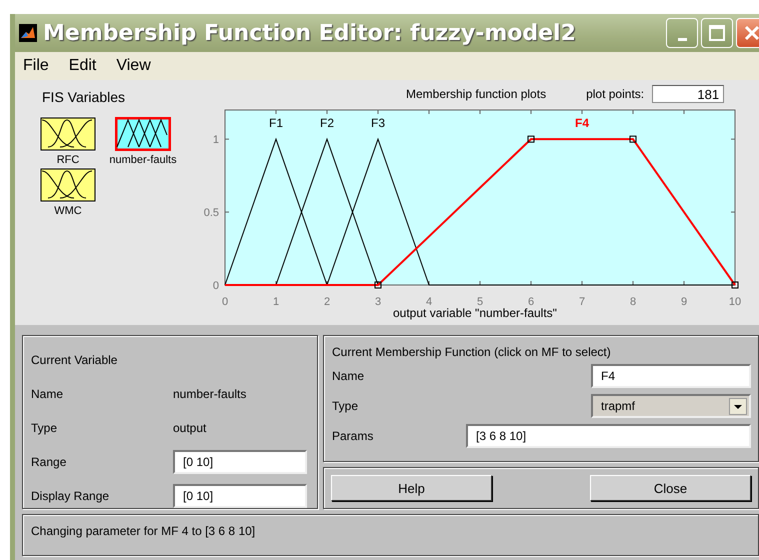  Describe the element at coordinates (211, 213) in the screenshot. I see `tick-label: 0.5` at that location.